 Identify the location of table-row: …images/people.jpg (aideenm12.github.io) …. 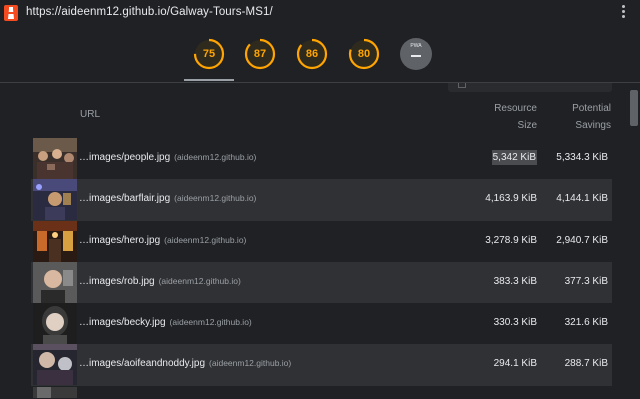
(321, 158).